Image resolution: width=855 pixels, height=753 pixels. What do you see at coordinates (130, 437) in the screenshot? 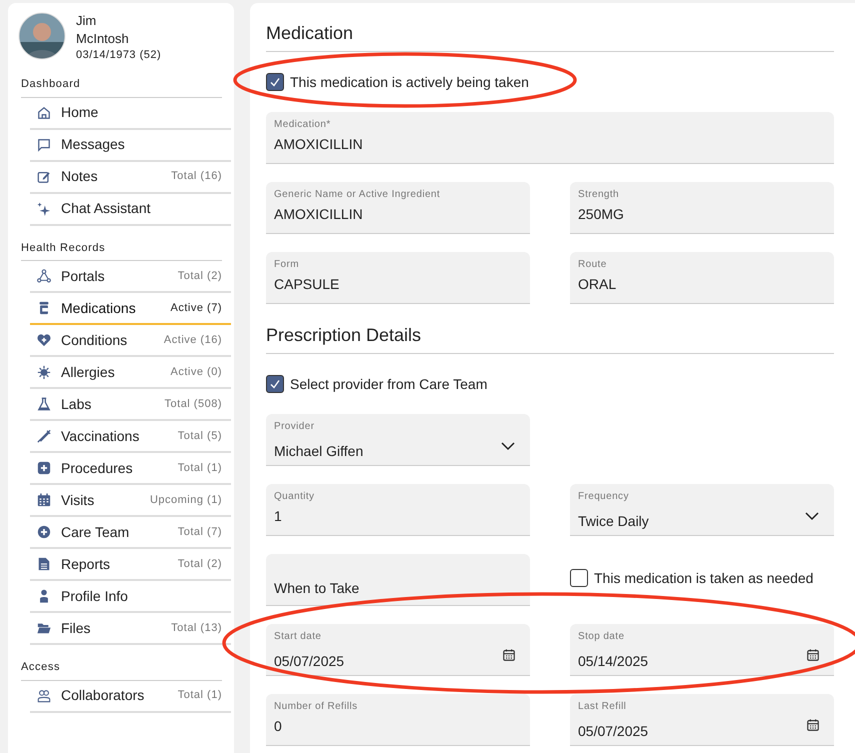
I see `nav-item: Vaccinations Total (5)` at bounding box center [130, 437].